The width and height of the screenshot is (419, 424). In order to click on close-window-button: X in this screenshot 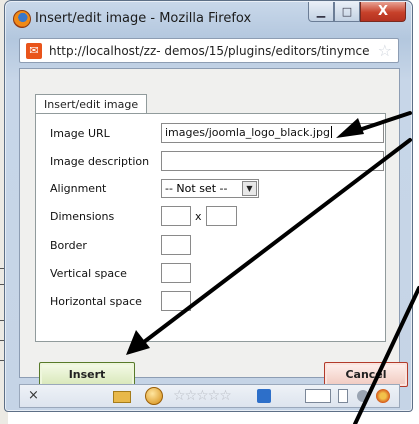, I will do `click(383, 12)`.